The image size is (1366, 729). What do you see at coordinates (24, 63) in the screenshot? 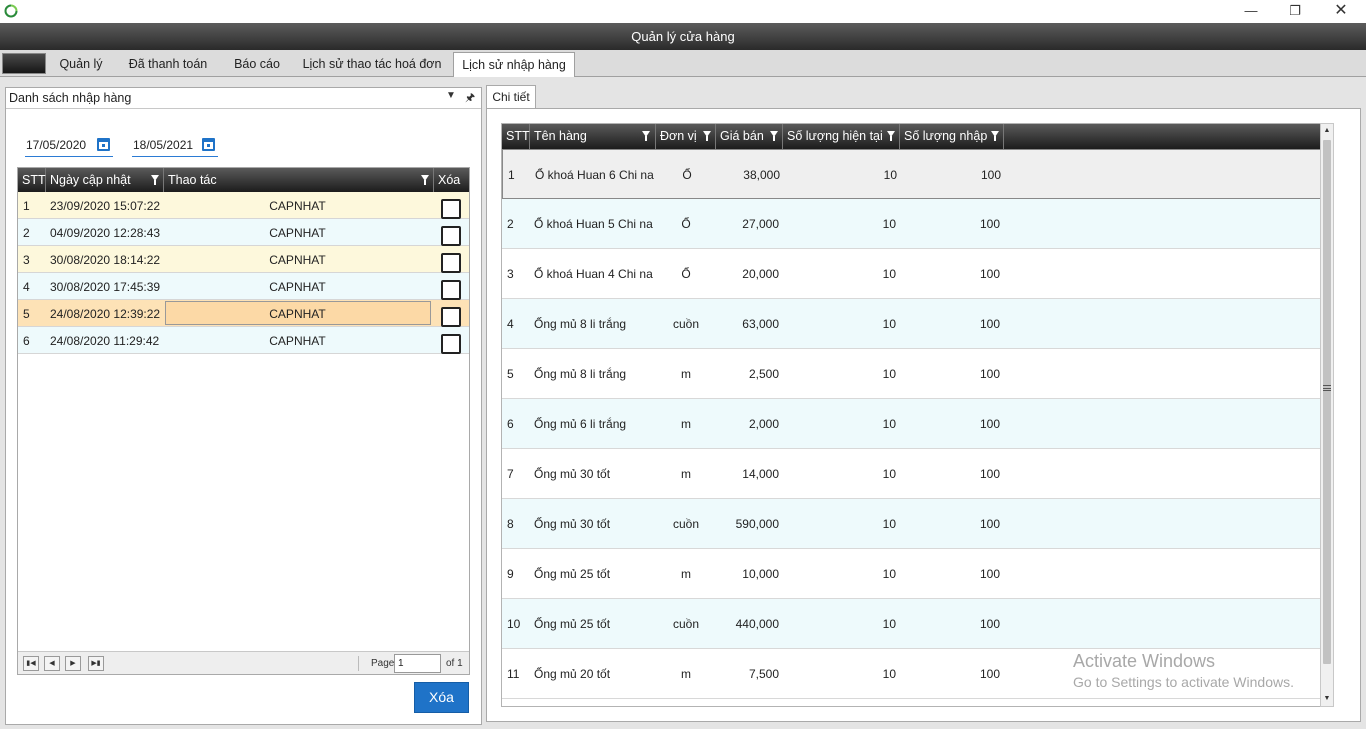
I see `tab-home` at bounding box center [24, 63].